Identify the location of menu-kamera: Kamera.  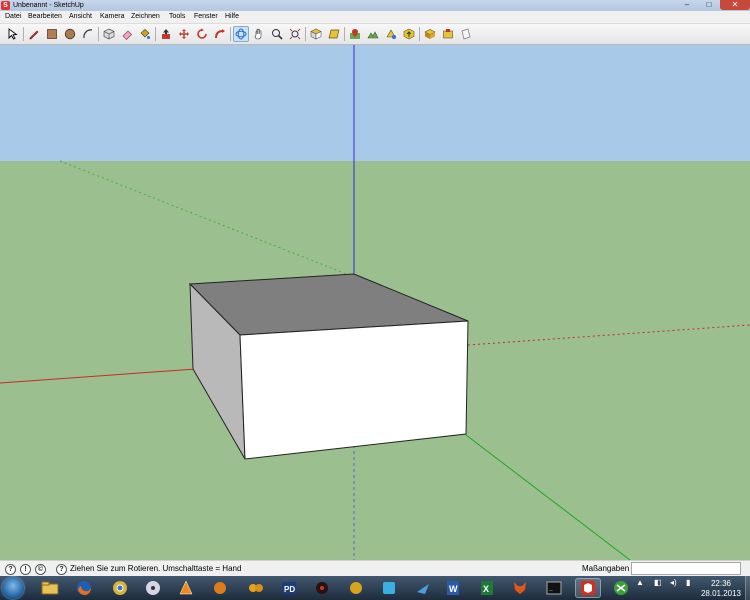
(112, 17).